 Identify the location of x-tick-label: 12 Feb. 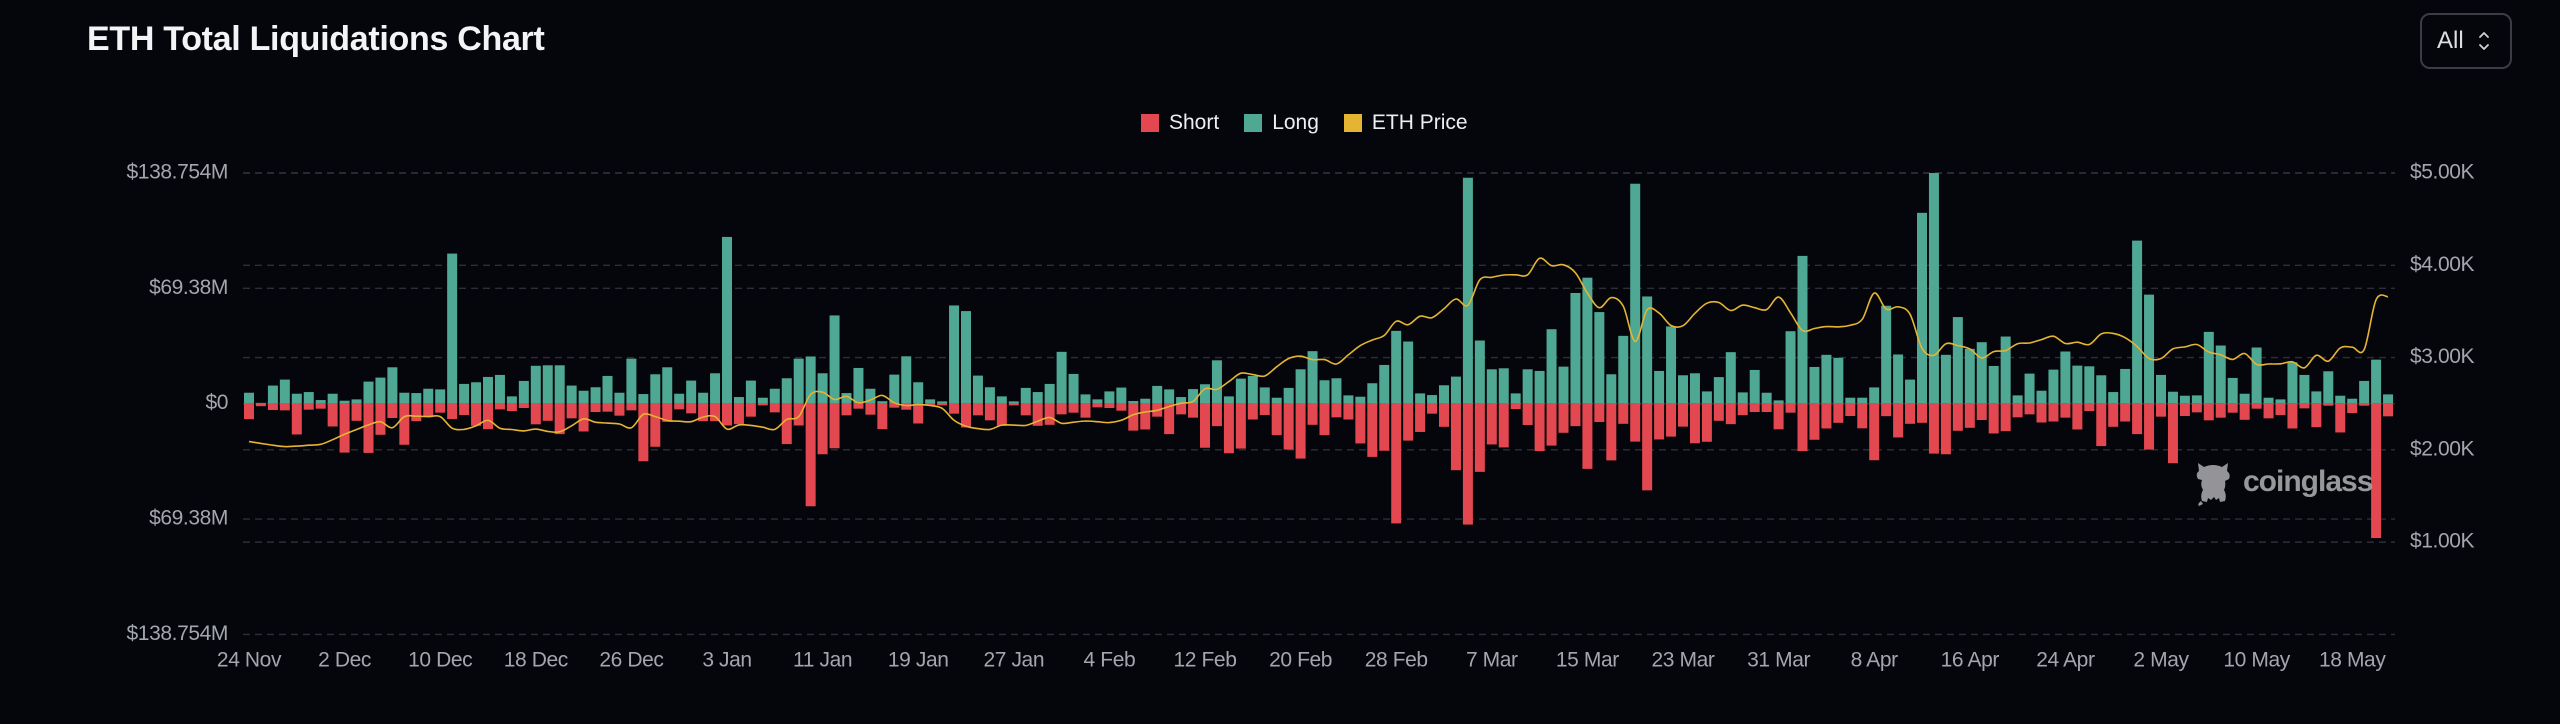
(1205, 660).